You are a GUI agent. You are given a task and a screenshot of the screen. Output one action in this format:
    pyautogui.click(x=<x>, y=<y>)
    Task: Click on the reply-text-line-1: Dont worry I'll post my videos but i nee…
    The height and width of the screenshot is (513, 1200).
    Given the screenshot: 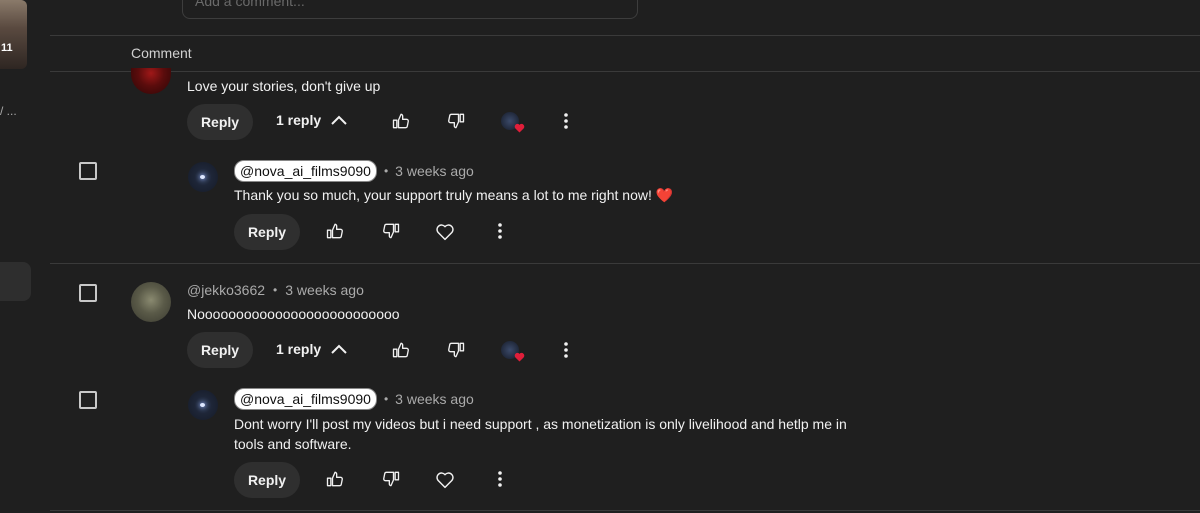 What is the action you would take?
    pyautogui.click(x=540, y=424)
    